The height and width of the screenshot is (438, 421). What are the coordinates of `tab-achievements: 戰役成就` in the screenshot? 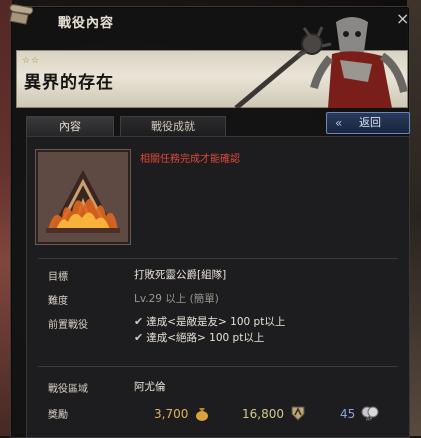 It's located at (173, 126).